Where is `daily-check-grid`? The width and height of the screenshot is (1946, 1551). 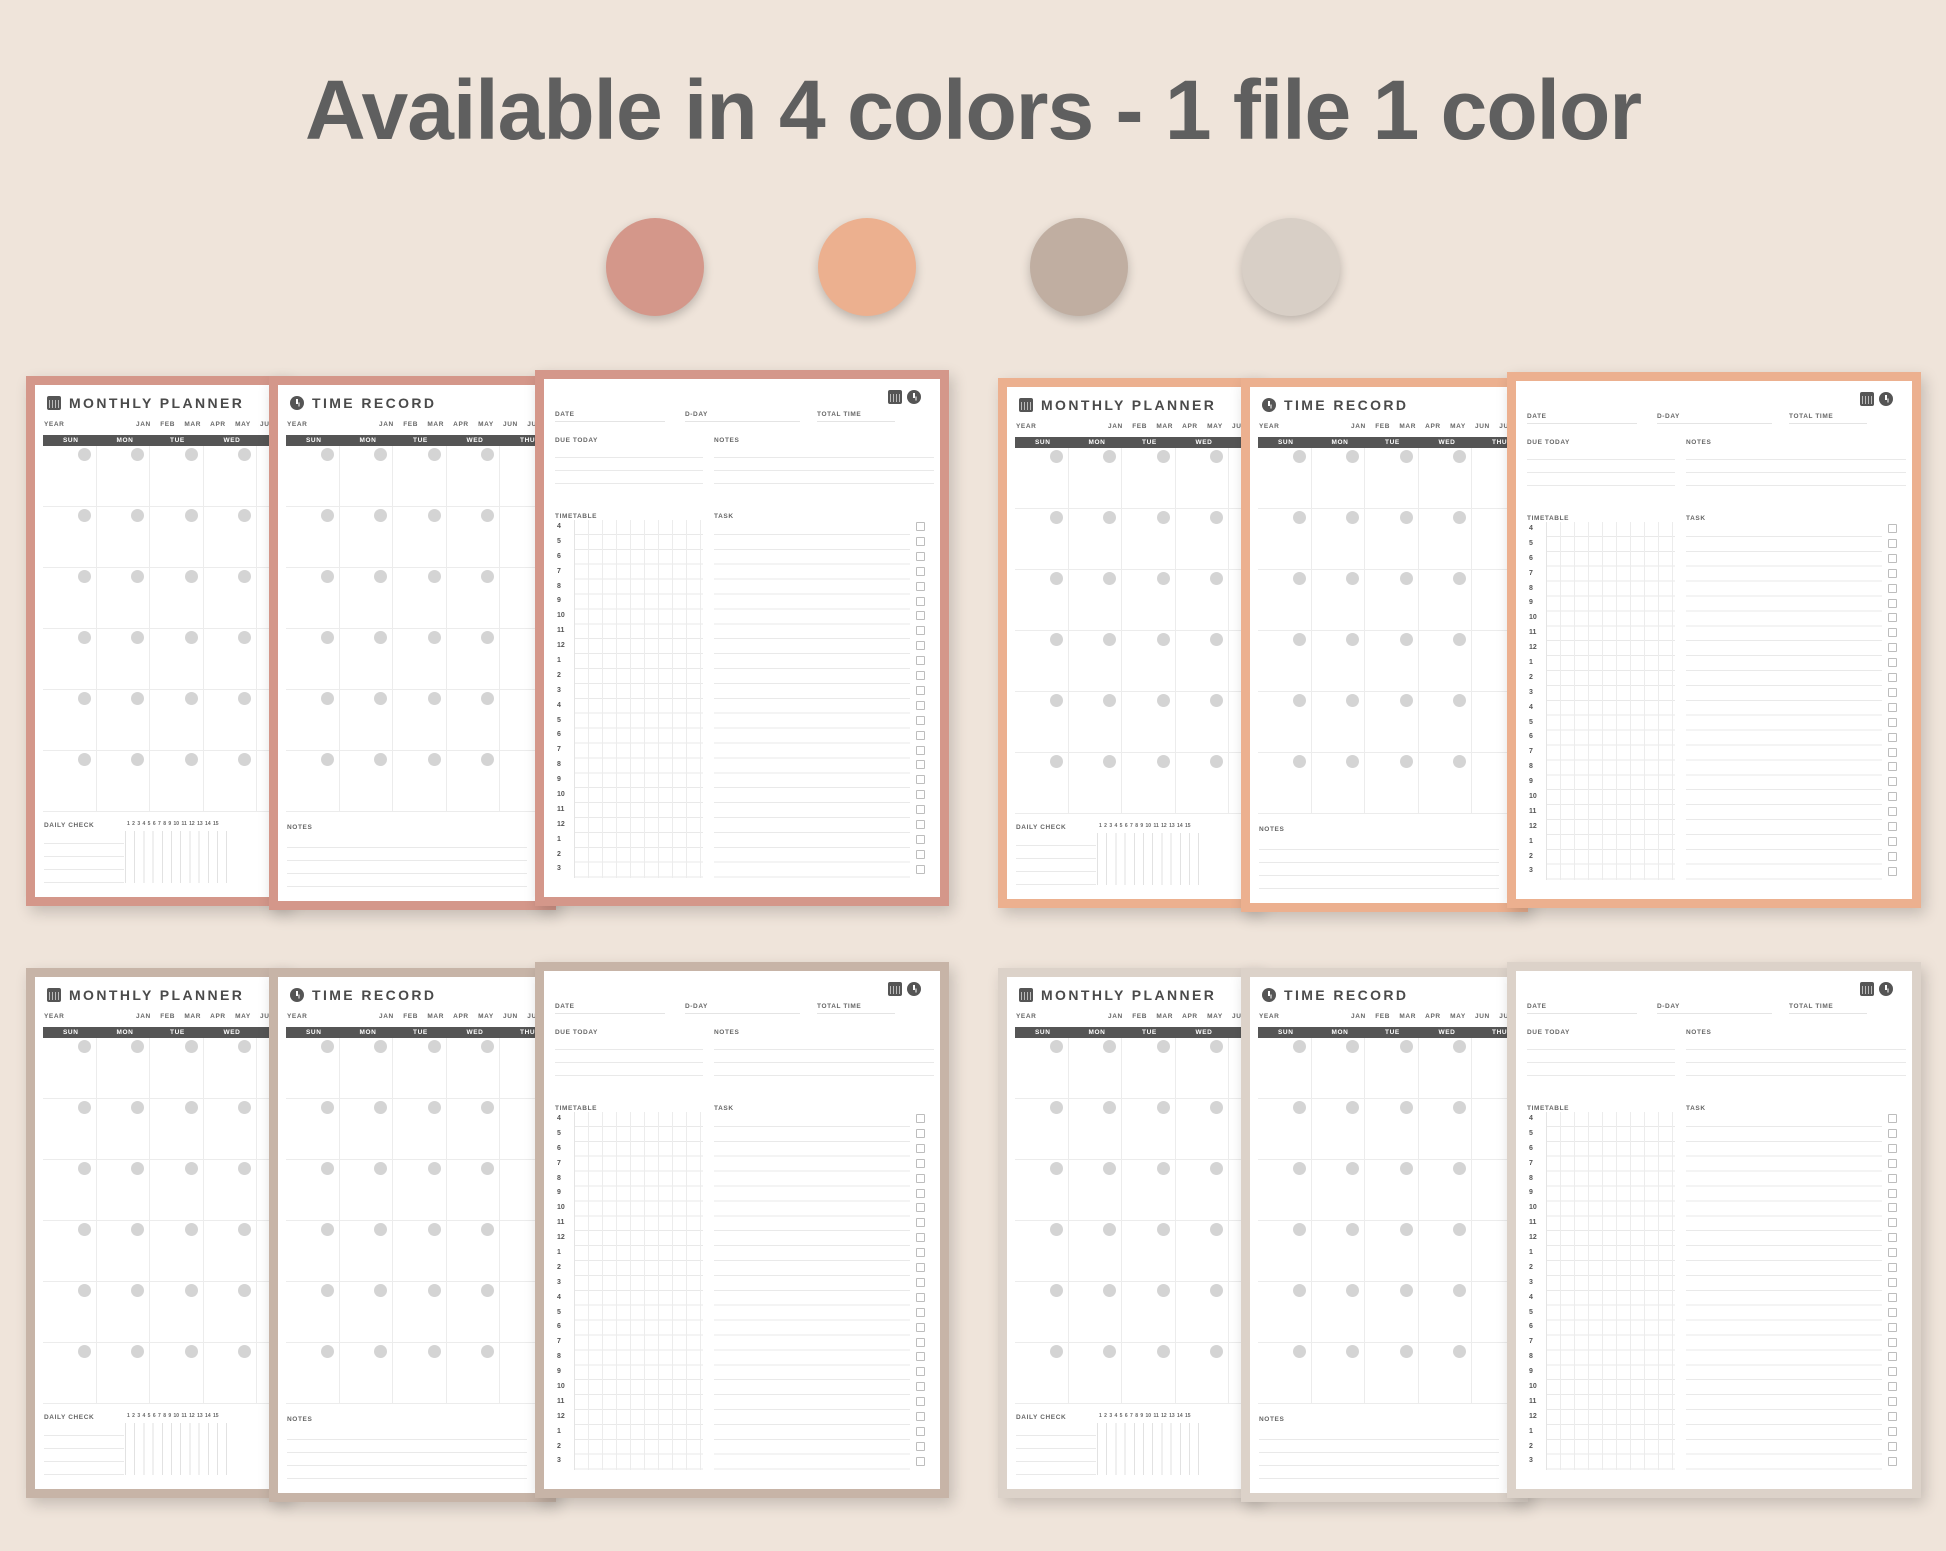
daily-check-grid is located at coordinates (180, 1449).